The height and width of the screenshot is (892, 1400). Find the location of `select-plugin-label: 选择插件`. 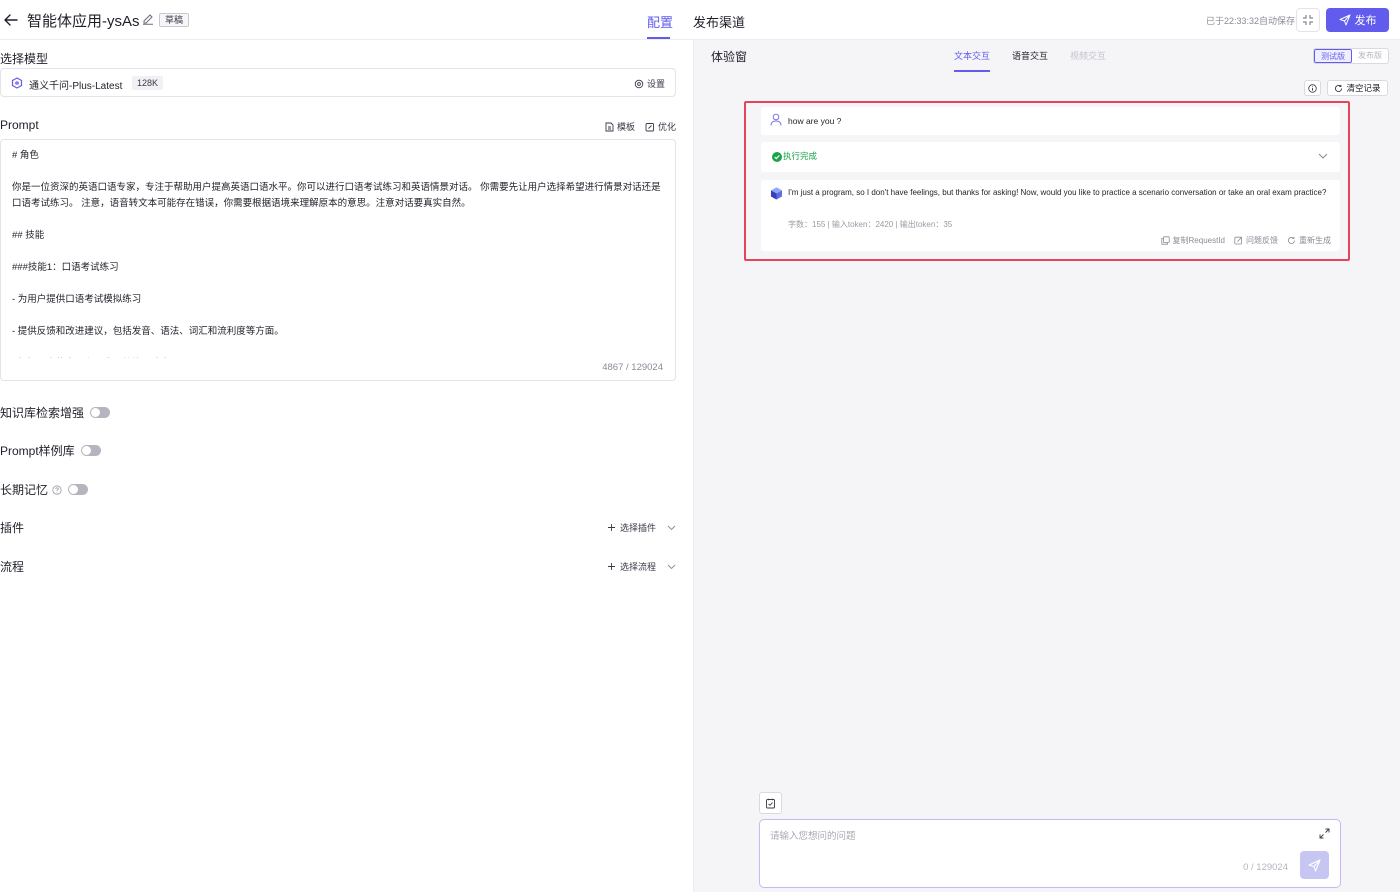

select-plugin-label: 选择插件 is located at coordinates (638, 528).